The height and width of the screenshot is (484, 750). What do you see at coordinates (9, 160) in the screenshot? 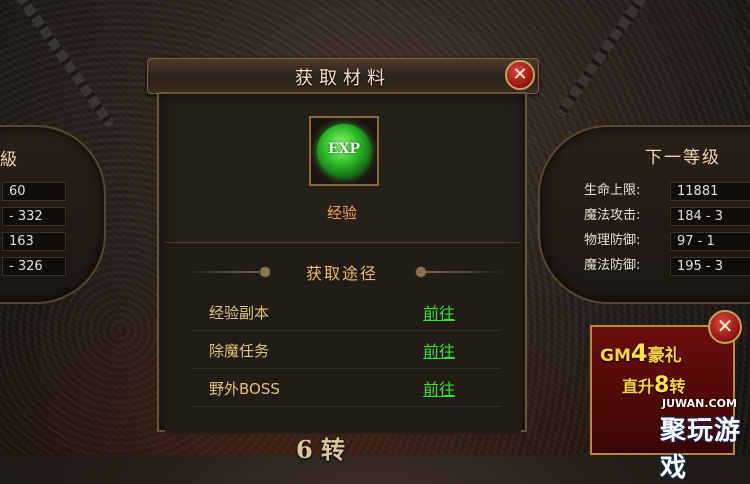
I see `current-level-title: 級` at bounding box center [9, 160].